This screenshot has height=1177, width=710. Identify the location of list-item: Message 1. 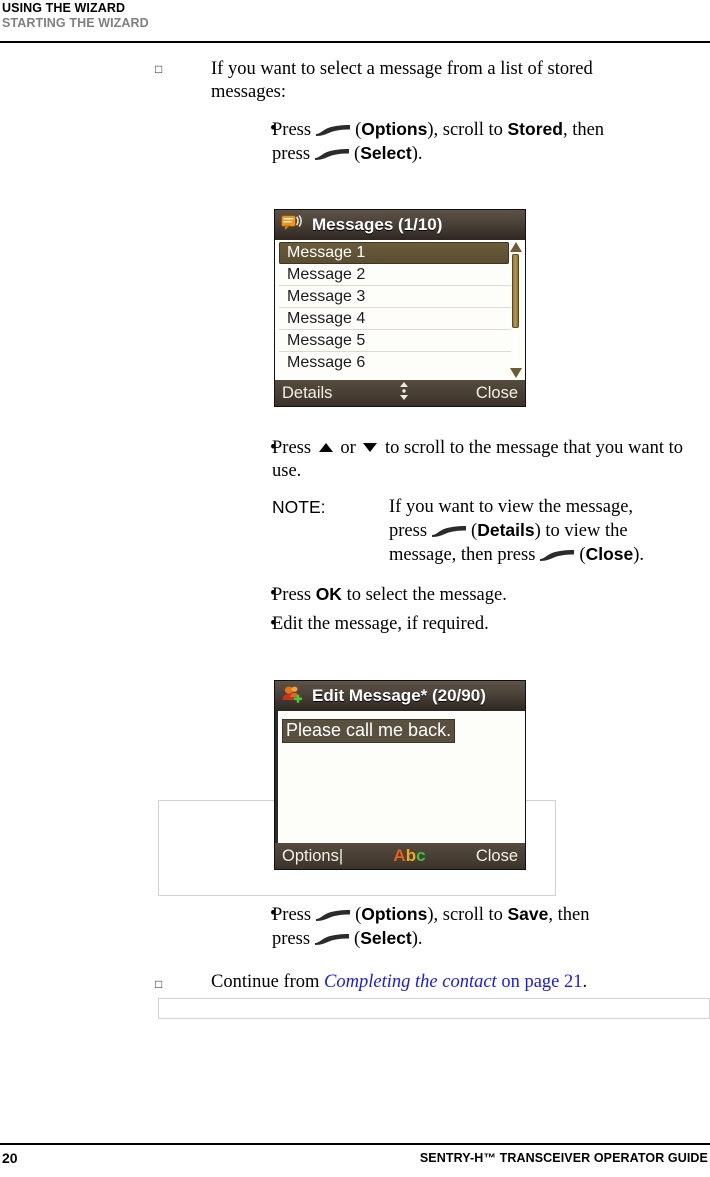
(394, 253).